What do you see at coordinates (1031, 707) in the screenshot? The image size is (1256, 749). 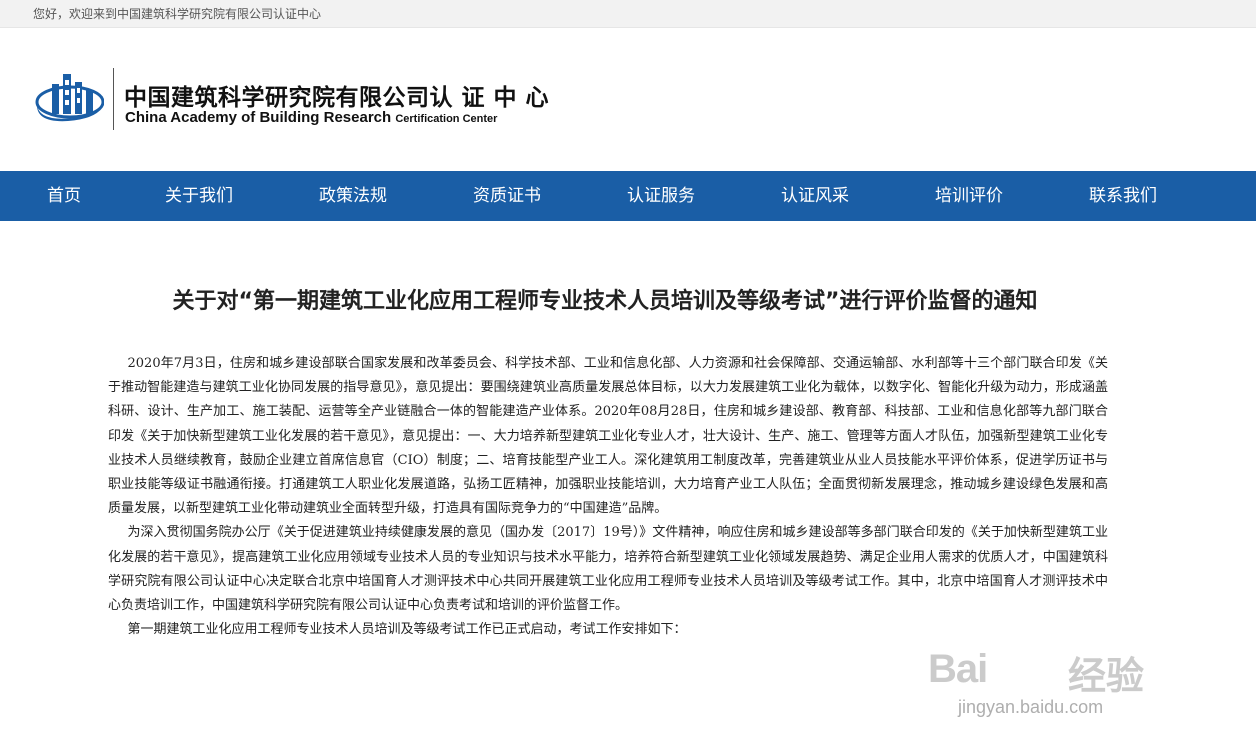 I see `watermark-url: jingyan.baidu.com` at bounding box center [1031, 707].